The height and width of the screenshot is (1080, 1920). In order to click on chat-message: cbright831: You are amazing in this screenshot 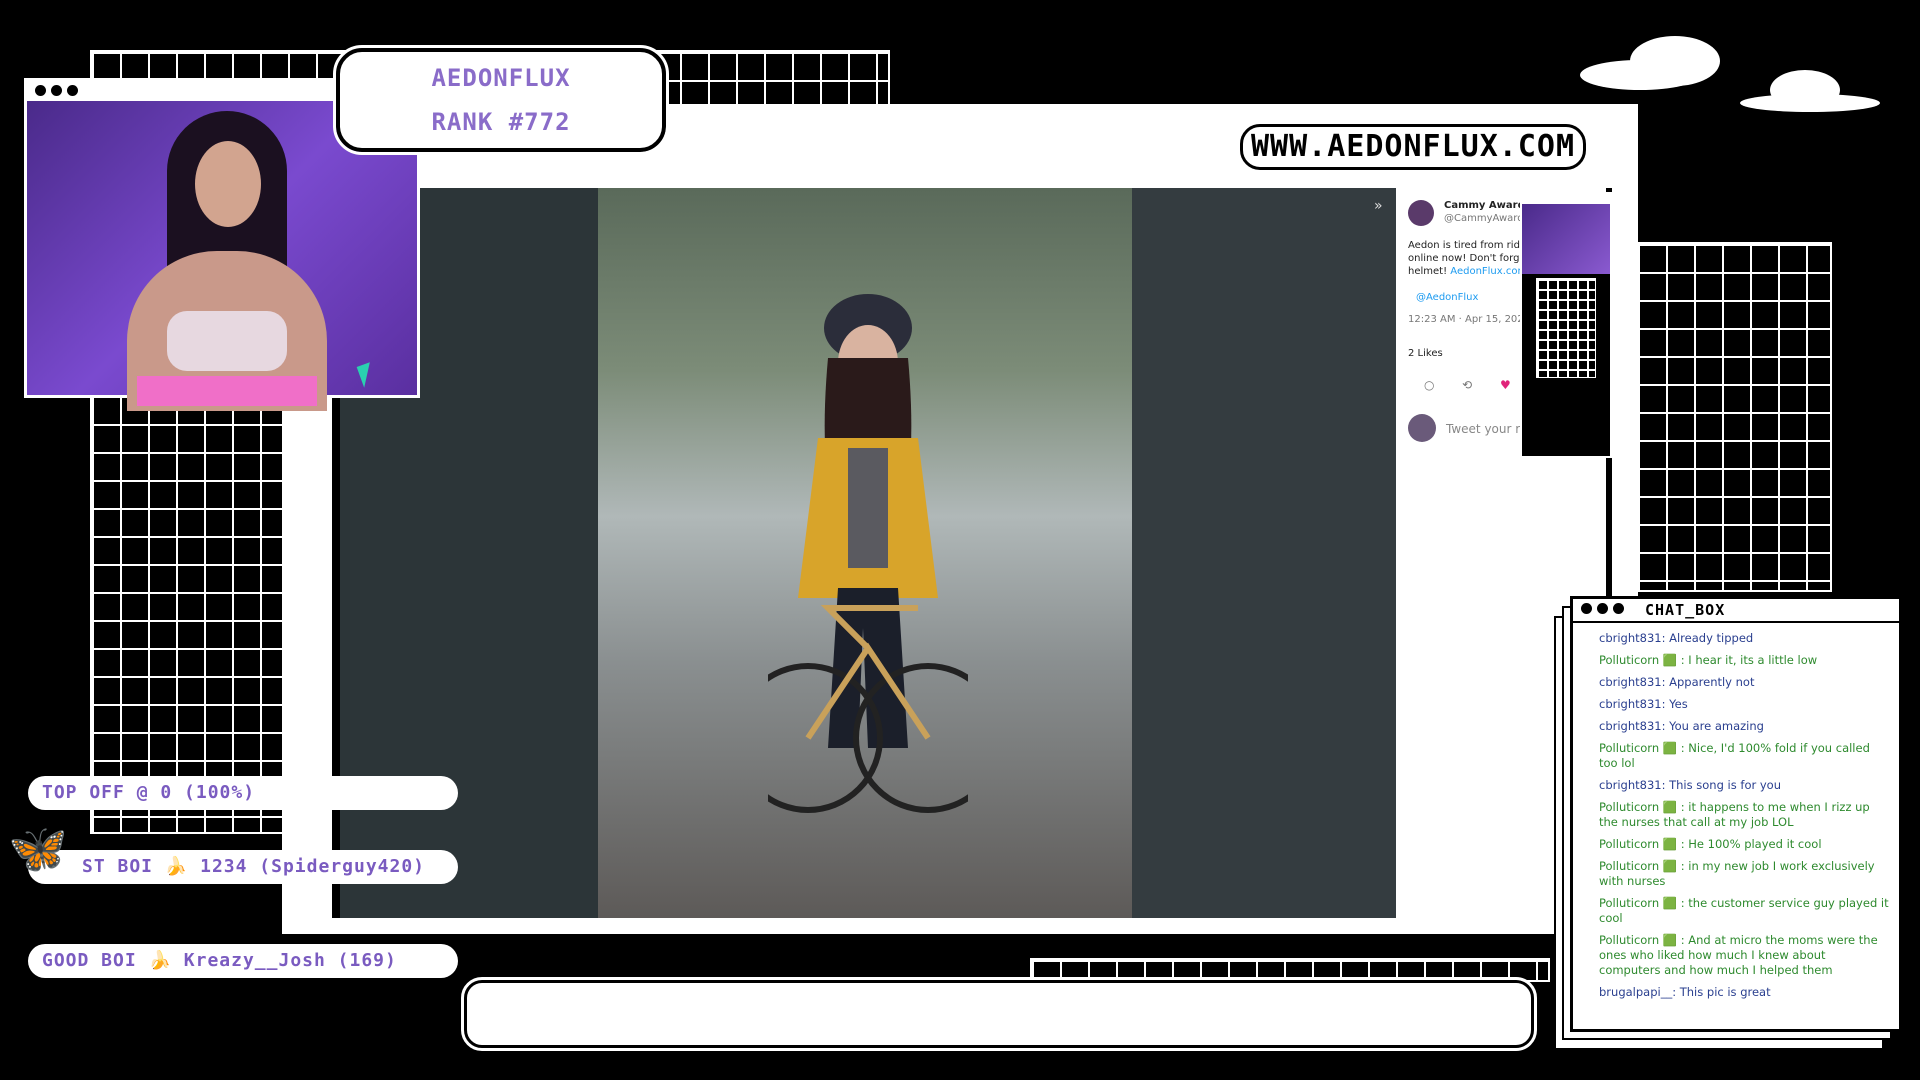, I will do `click(1744, 726)`.